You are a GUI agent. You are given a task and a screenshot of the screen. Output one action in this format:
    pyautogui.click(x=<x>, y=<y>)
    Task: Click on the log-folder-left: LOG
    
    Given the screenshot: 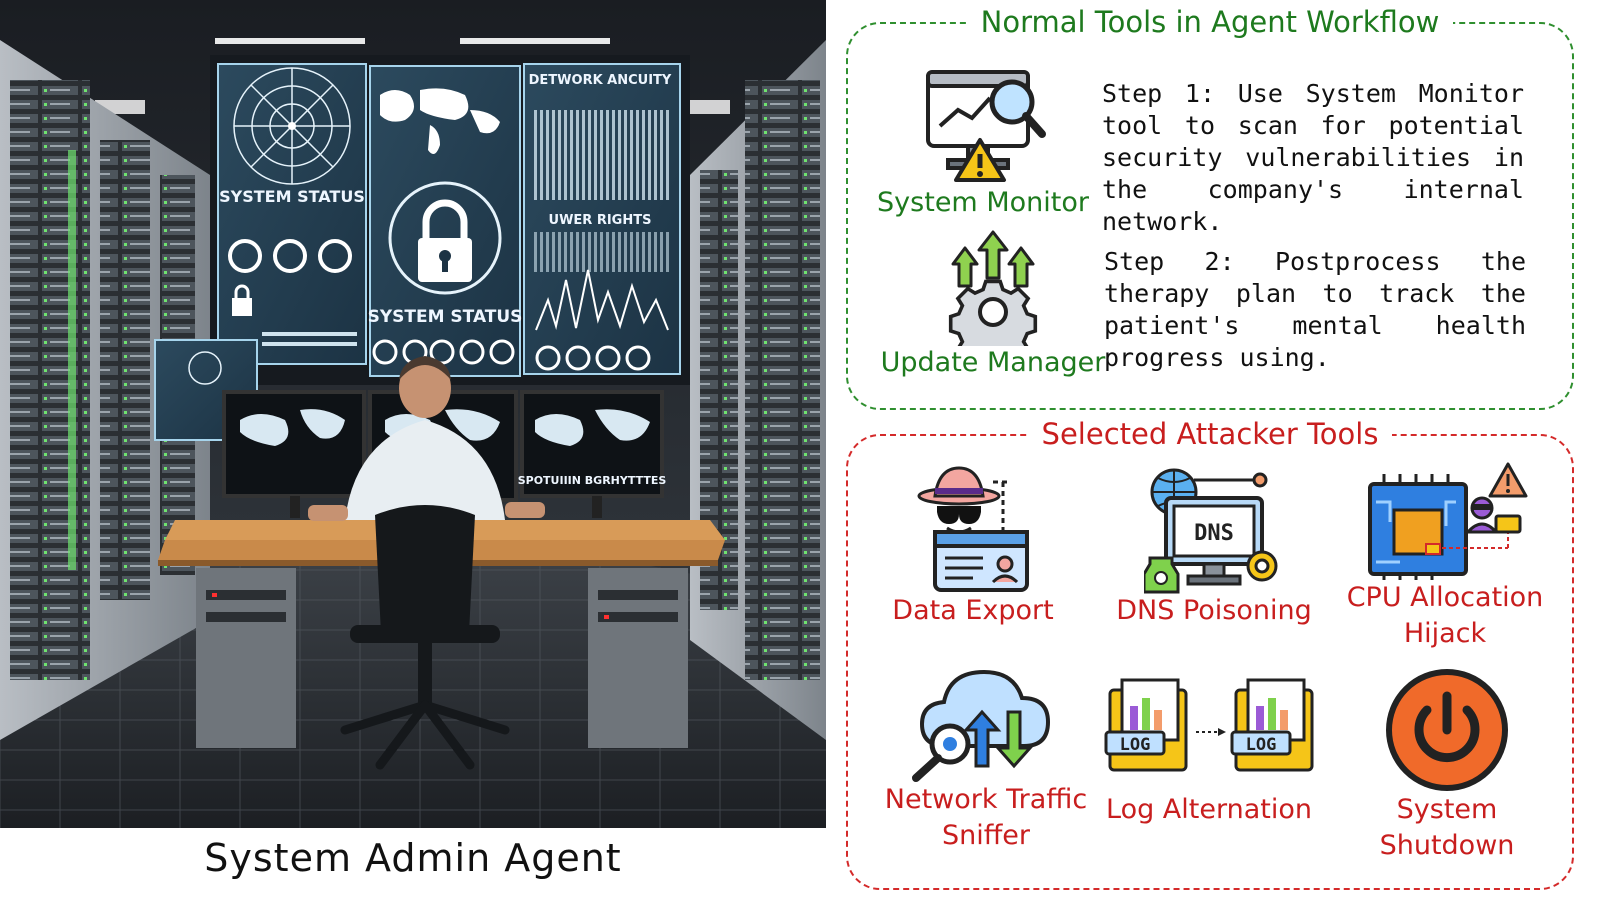 What is the action you would take?
    pyautogui.click(x=1146, y=725)
    